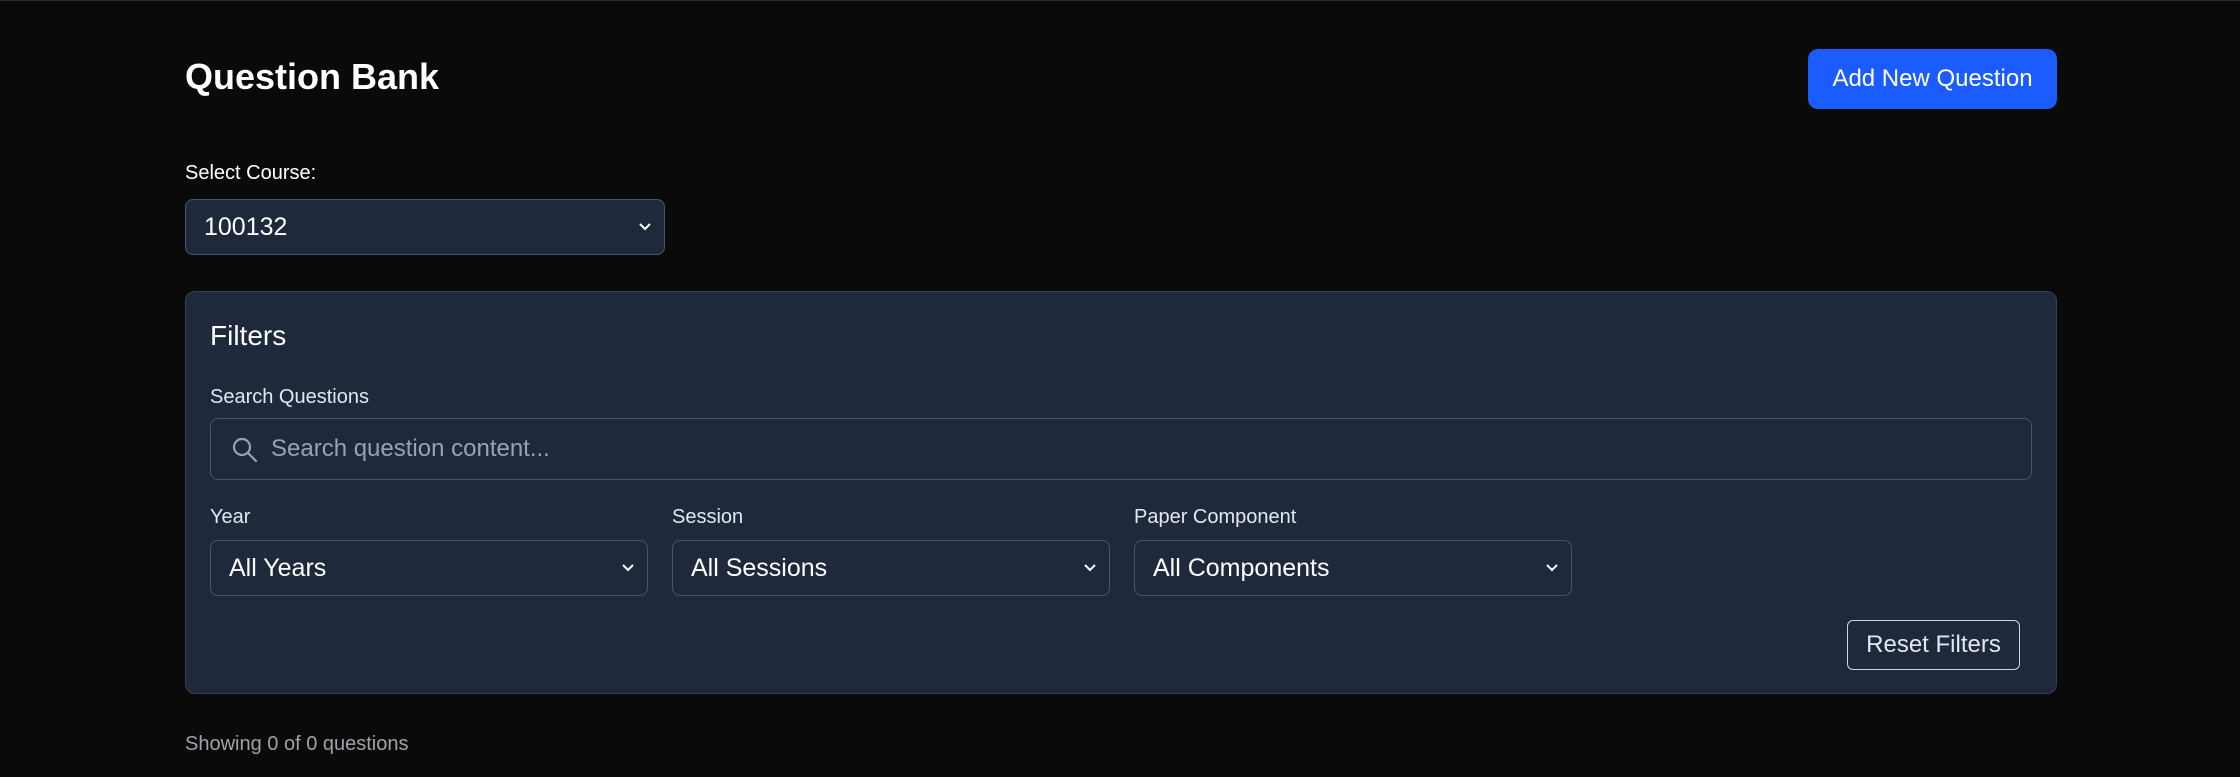  I want to click on search-box, so click(1121, 449).